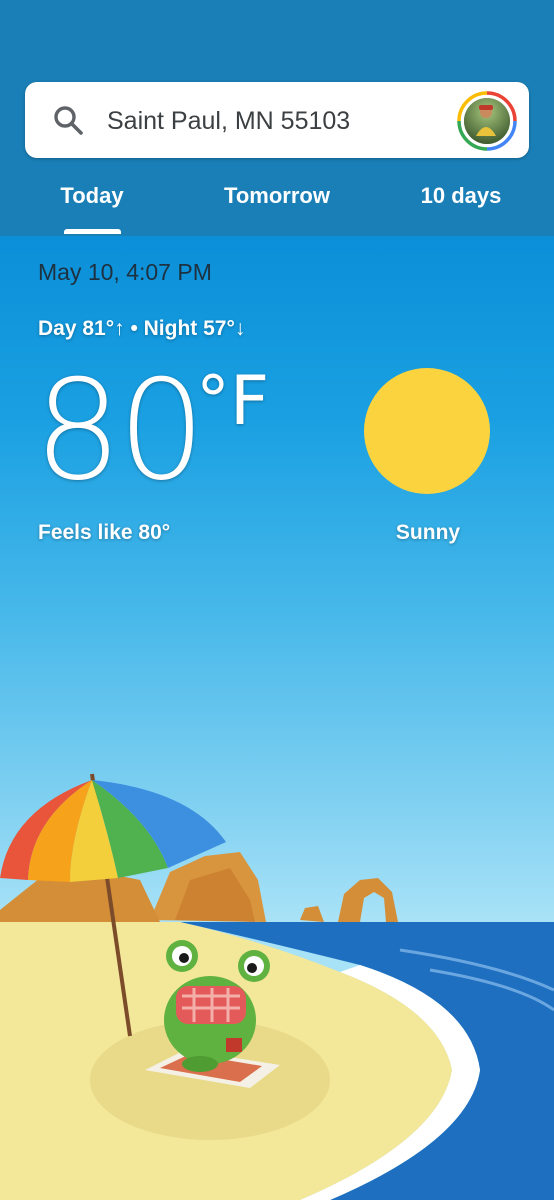 The width and height of the screenshot is (554, 1200). Describe the element at coordinates (120, 430) in the screenshot. I see `current-temperature: 80` at that location.